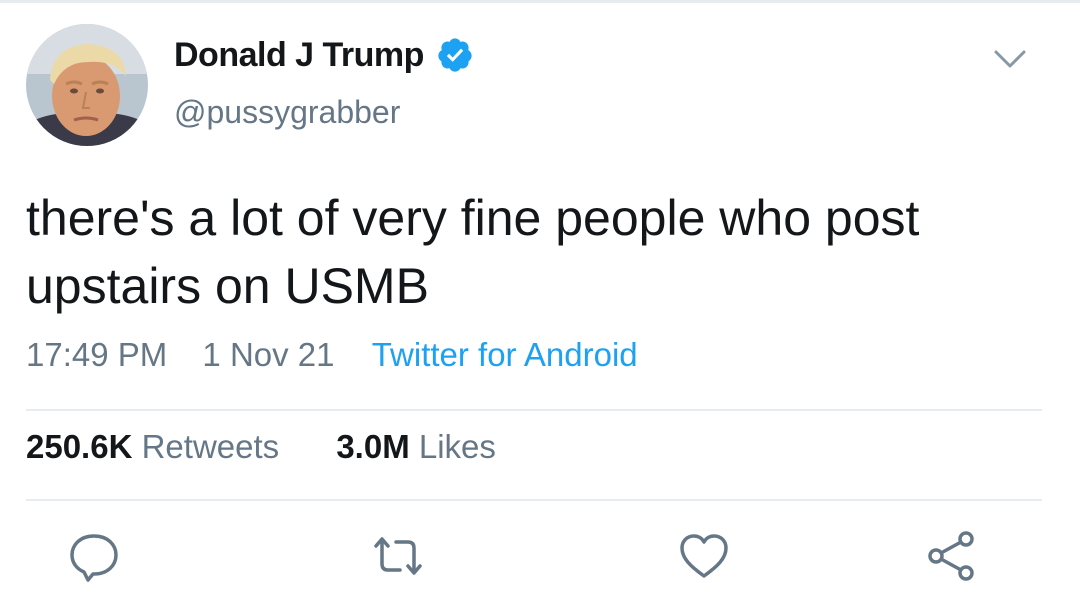  I want to click on tweet-stats: 250.6K Retweets 3.0M Likes, so click(285, 447).